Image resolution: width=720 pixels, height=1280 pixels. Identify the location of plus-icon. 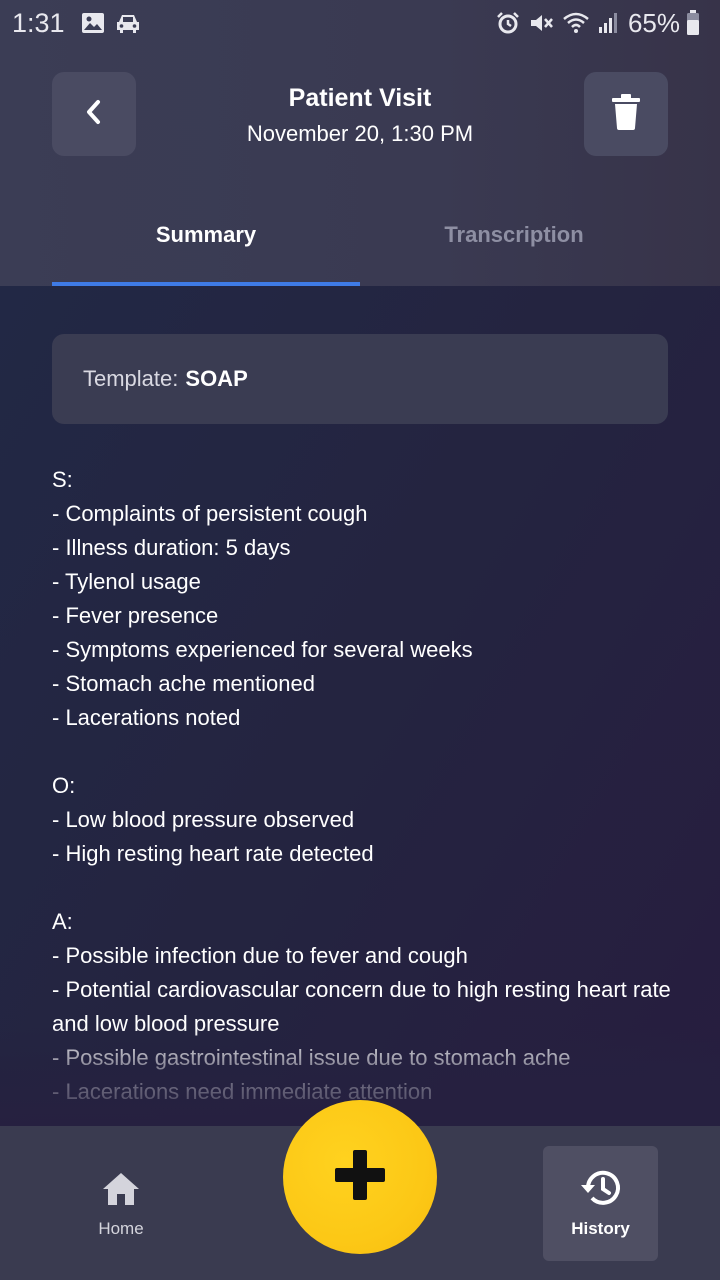
(360, 1177).